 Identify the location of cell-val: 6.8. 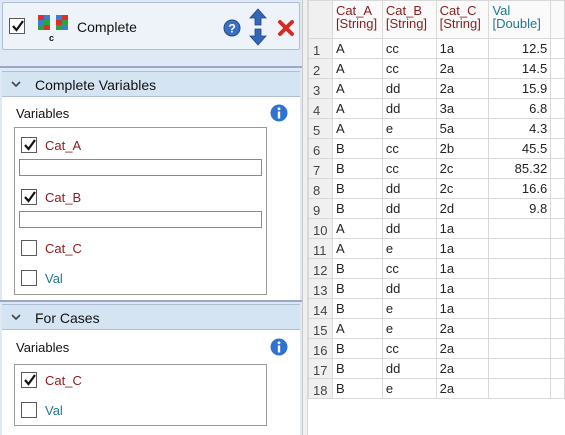
(520, 108).